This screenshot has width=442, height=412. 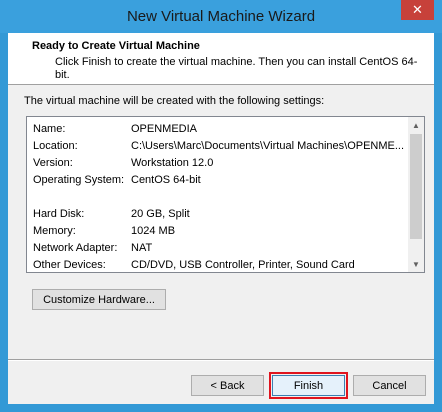 I want to click on footer-divider-highlight, so click(x=221, y=360).